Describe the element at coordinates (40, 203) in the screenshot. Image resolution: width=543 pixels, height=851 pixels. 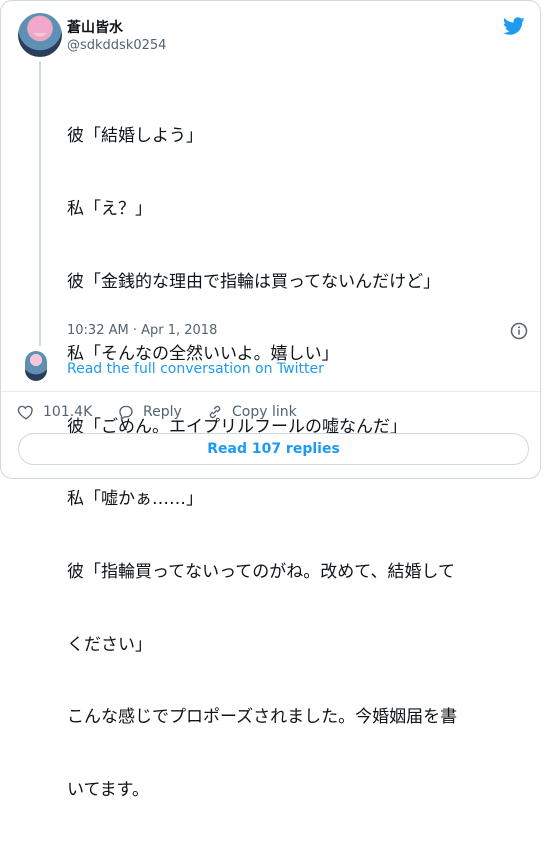
I see `thread-connector` at that location.